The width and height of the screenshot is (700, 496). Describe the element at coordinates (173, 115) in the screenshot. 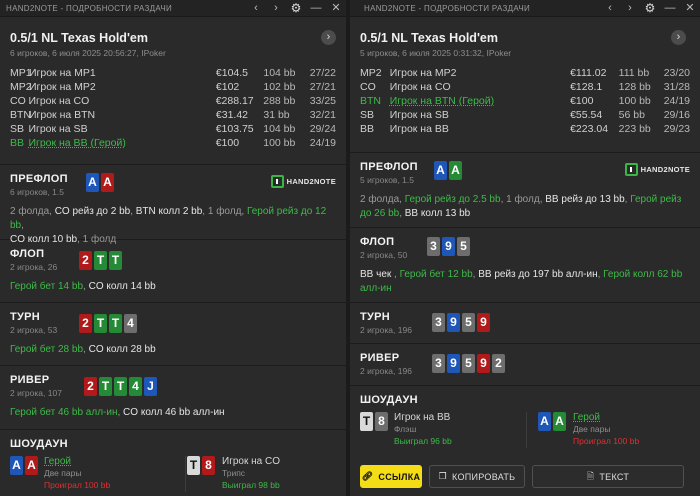

I see `player-row: BTN Игрок на BTN €31.42 31 bb 32/21` at that location.